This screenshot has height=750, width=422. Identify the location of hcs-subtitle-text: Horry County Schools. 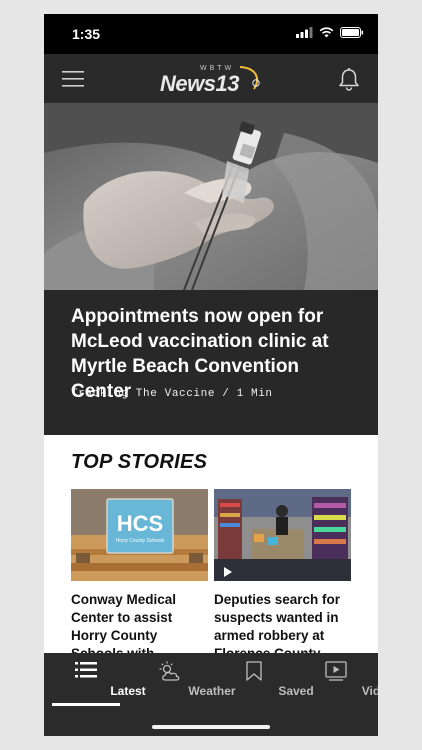
(140, 541).